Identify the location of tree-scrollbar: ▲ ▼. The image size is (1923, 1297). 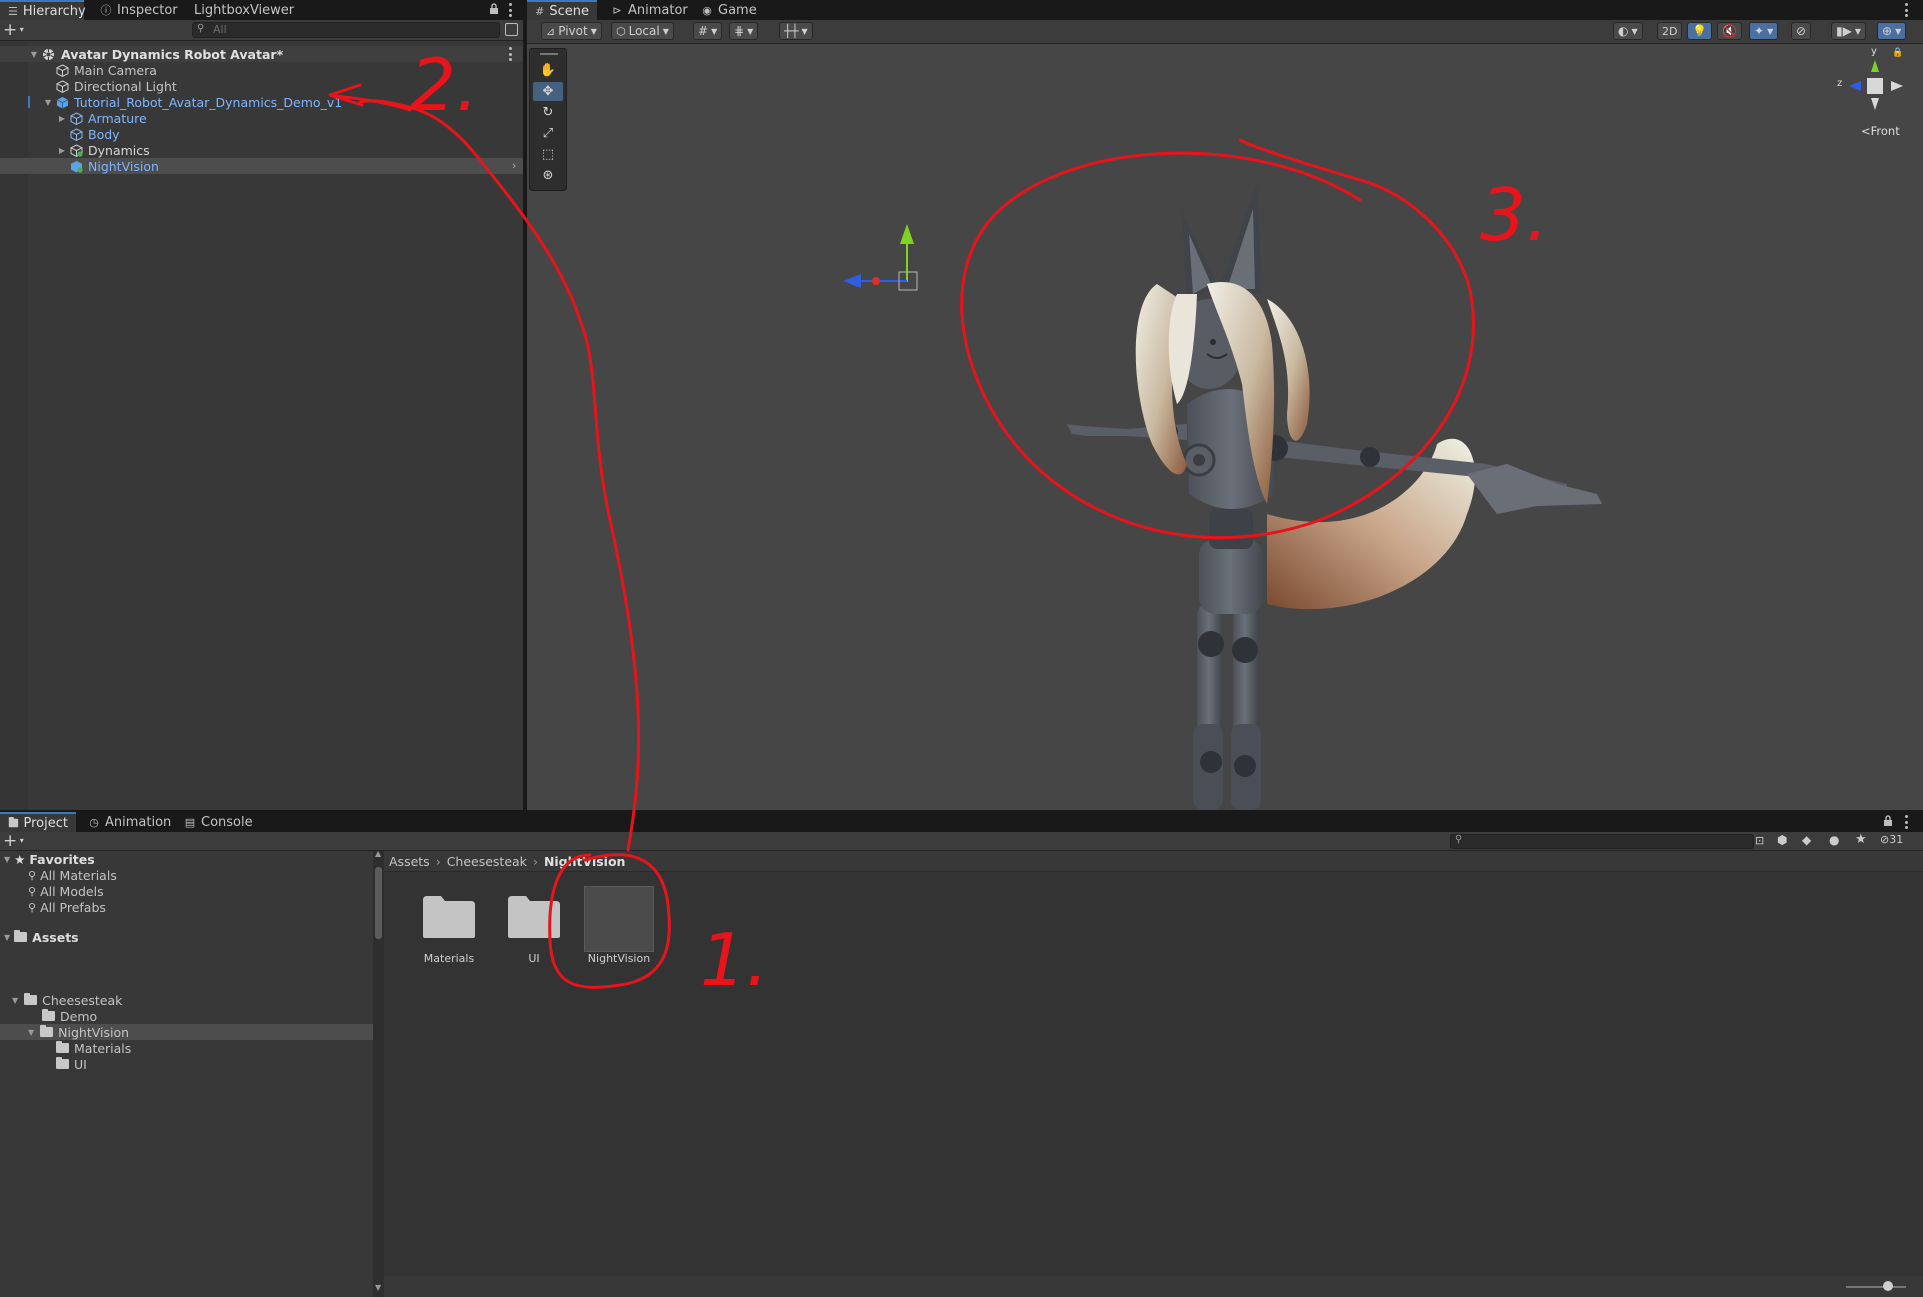
(378, 1073).